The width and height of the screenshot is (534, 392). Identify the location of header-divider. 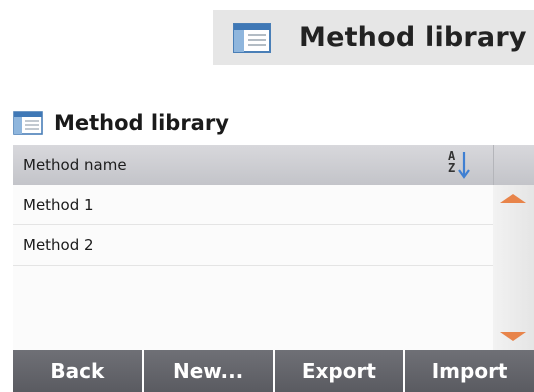
(493, 165).